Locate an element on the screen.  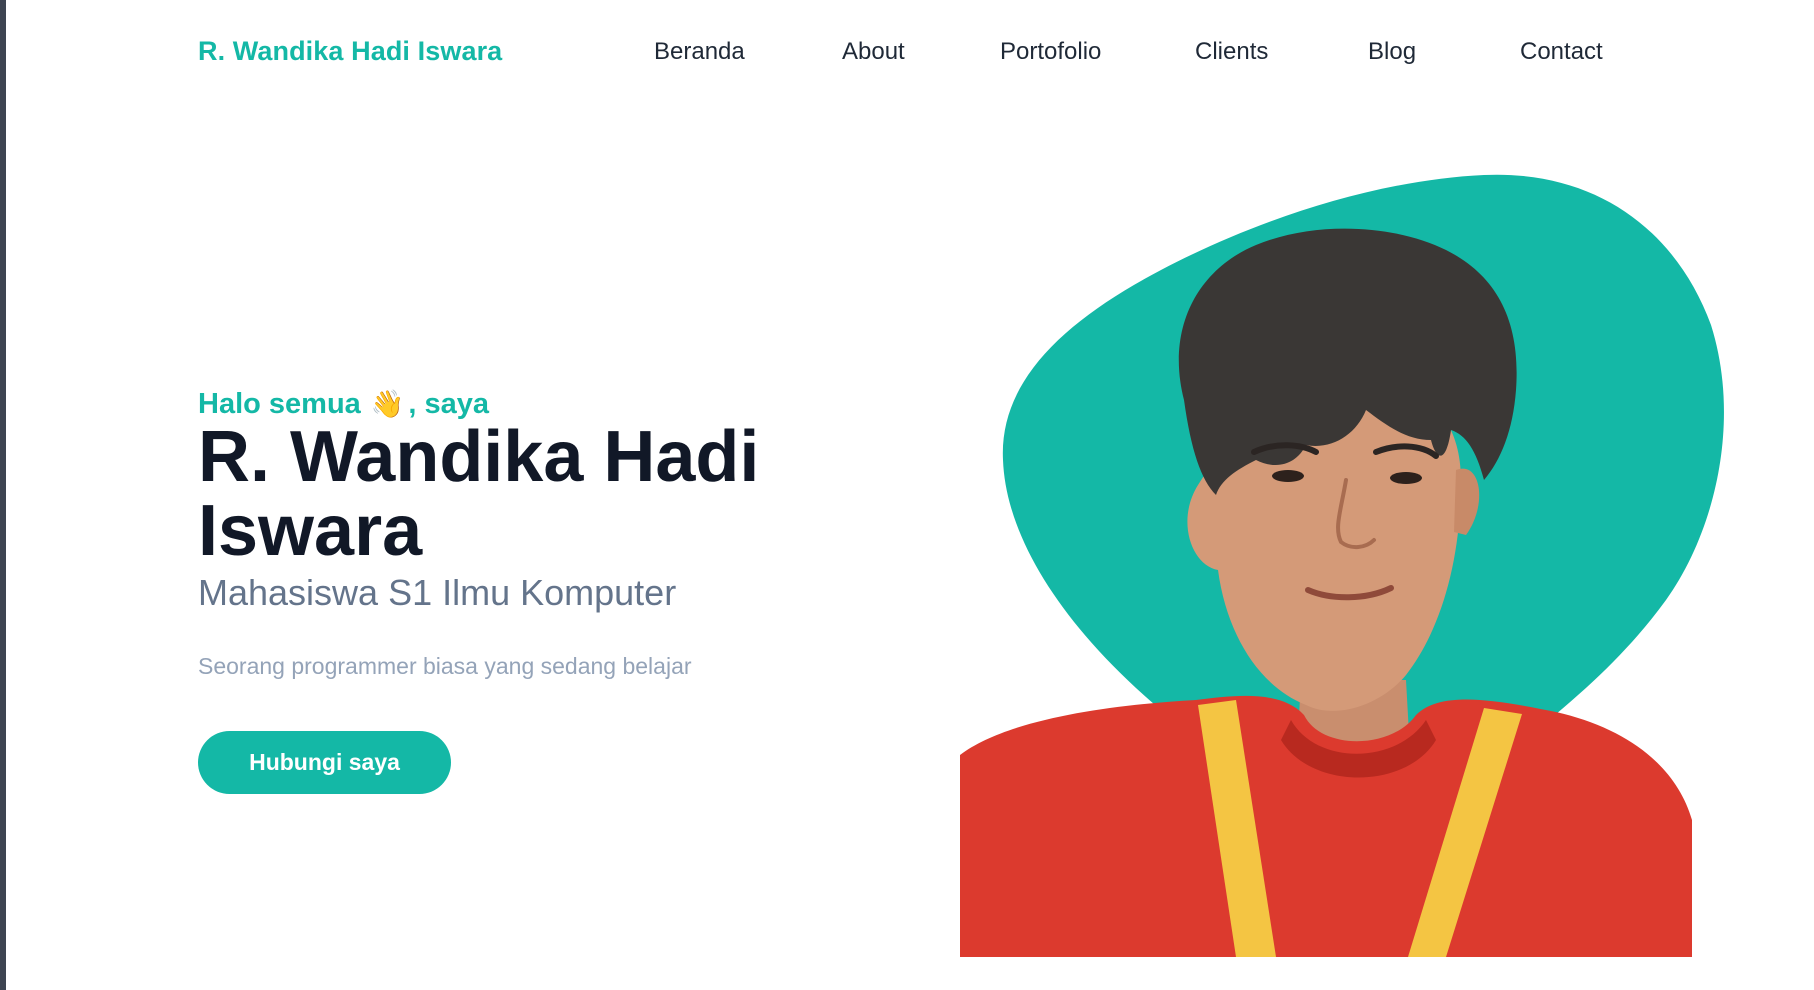
contact-me-button: Hubungi saya is located at coordinates (324, 762).